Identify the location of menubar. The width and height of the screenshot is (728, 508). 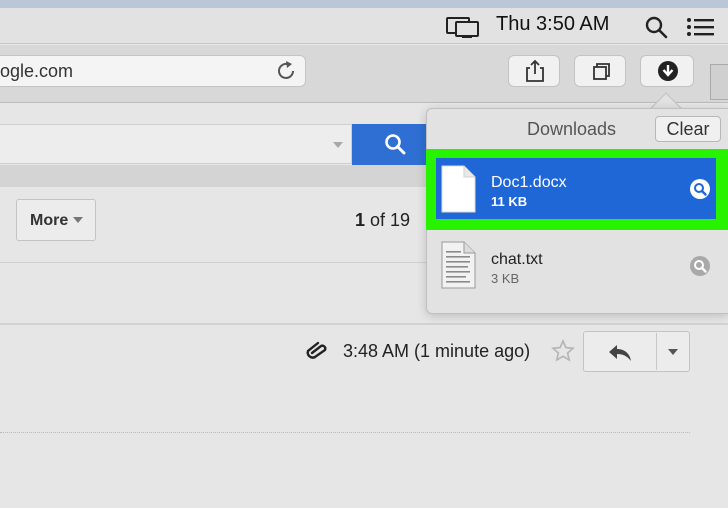
(364, 26).